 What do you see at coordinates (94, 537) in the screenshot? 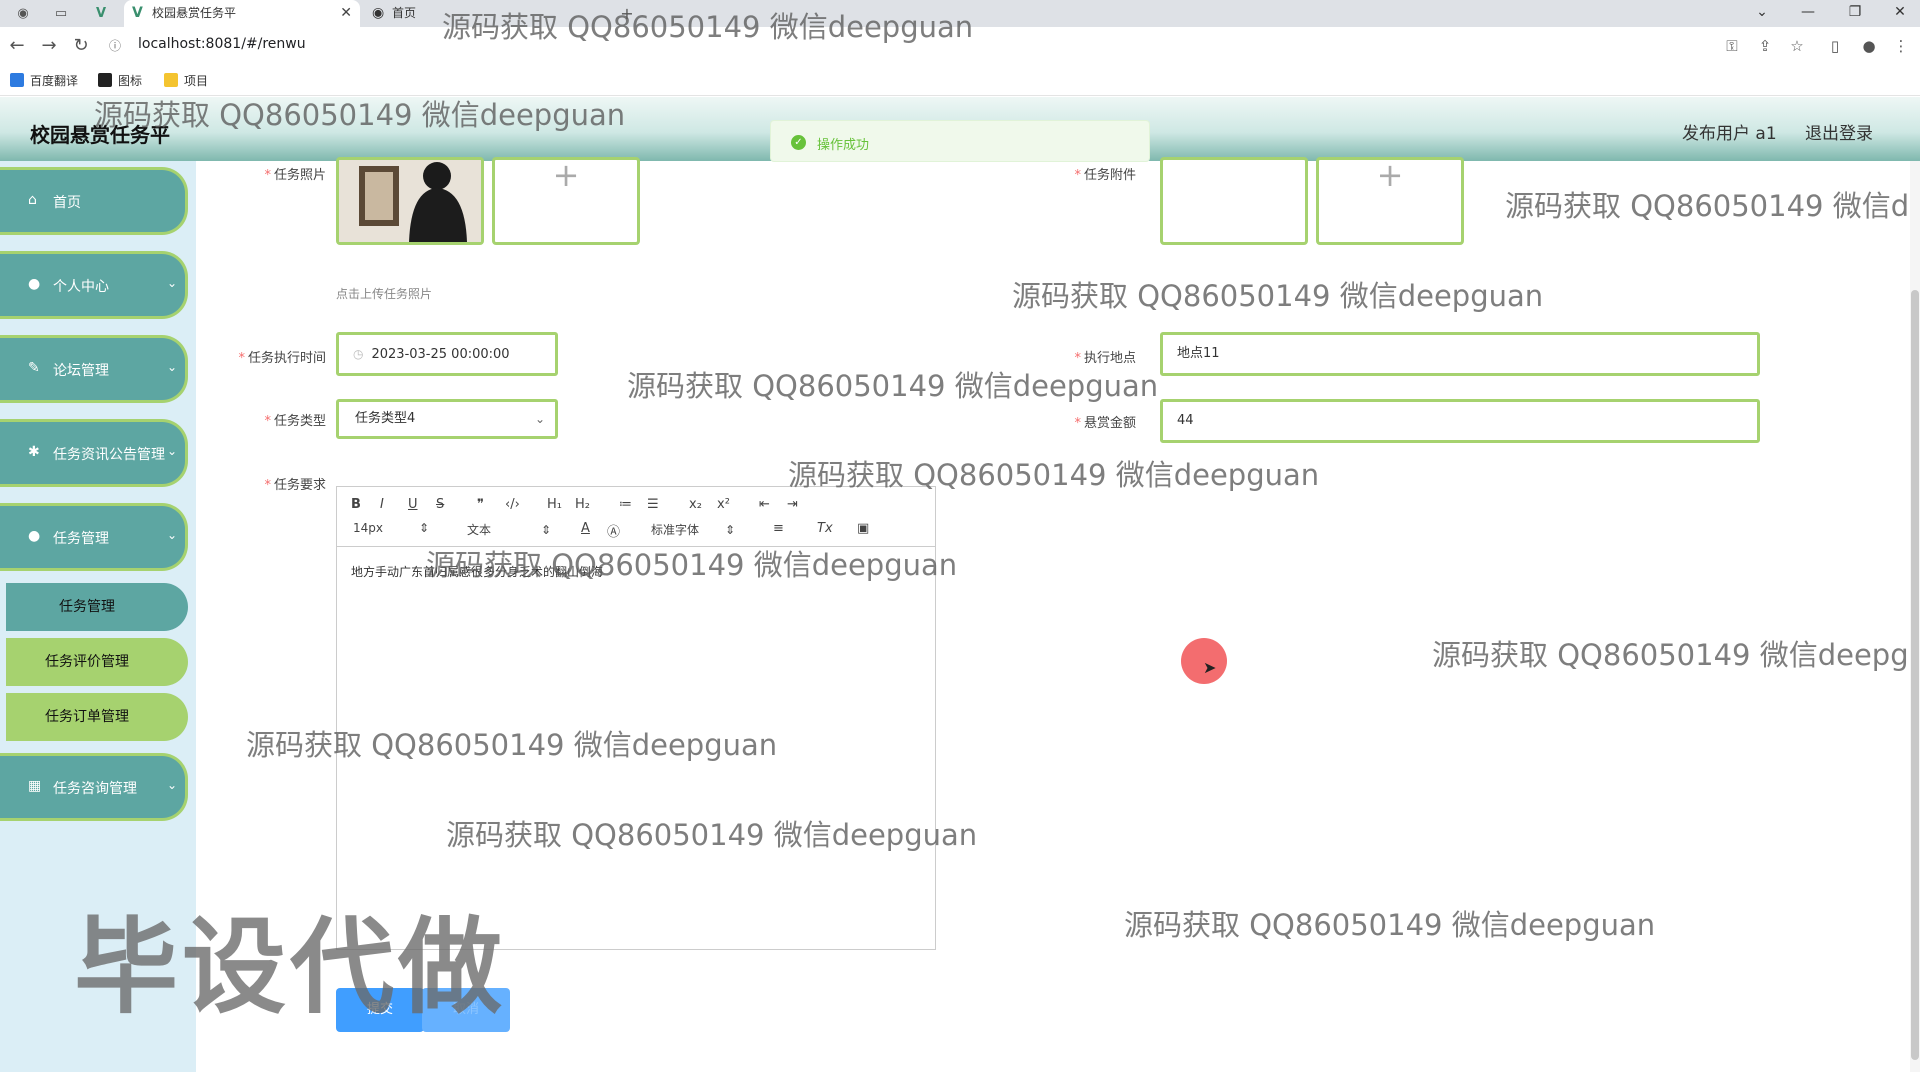
I see `sidebar-item-task-mgmt: ● 任务管理 ⌄` at bounding box center [94, 537].